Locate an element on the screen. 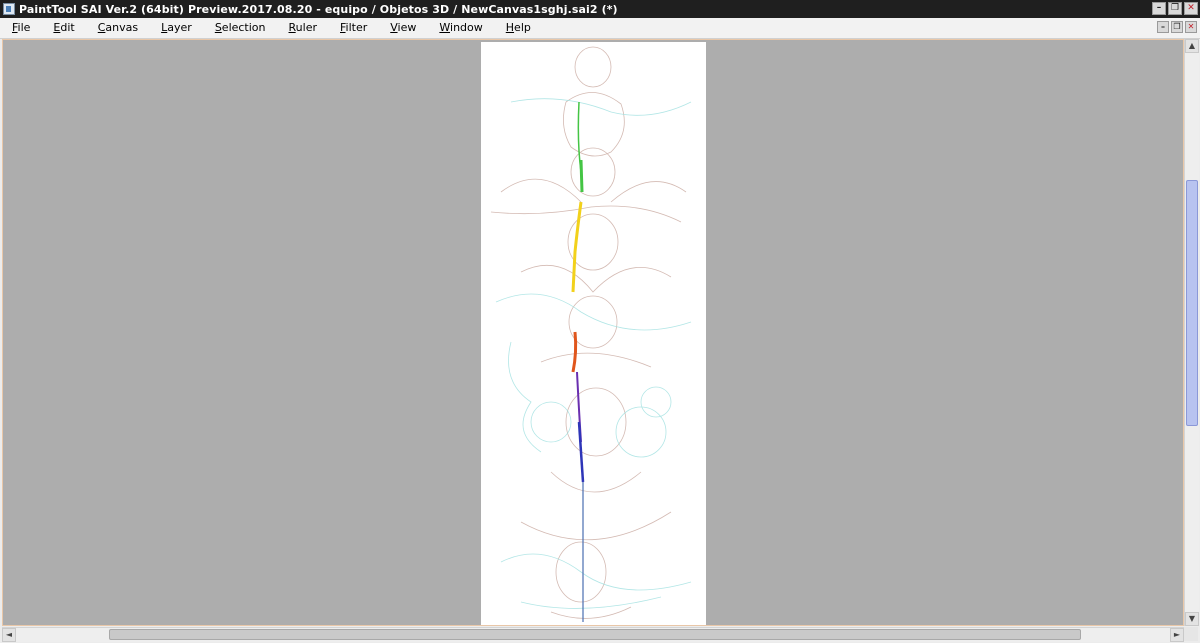  document-controls: – ❐ ✕ is located at coordinates (1177, 27).